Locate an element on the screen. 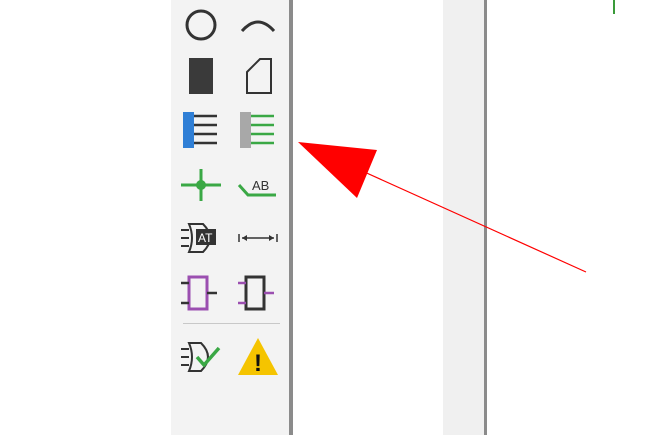 The width and height of the screenshot is (648, 435). filled-rectangle-tool-button is located at coordinates (201, 76).